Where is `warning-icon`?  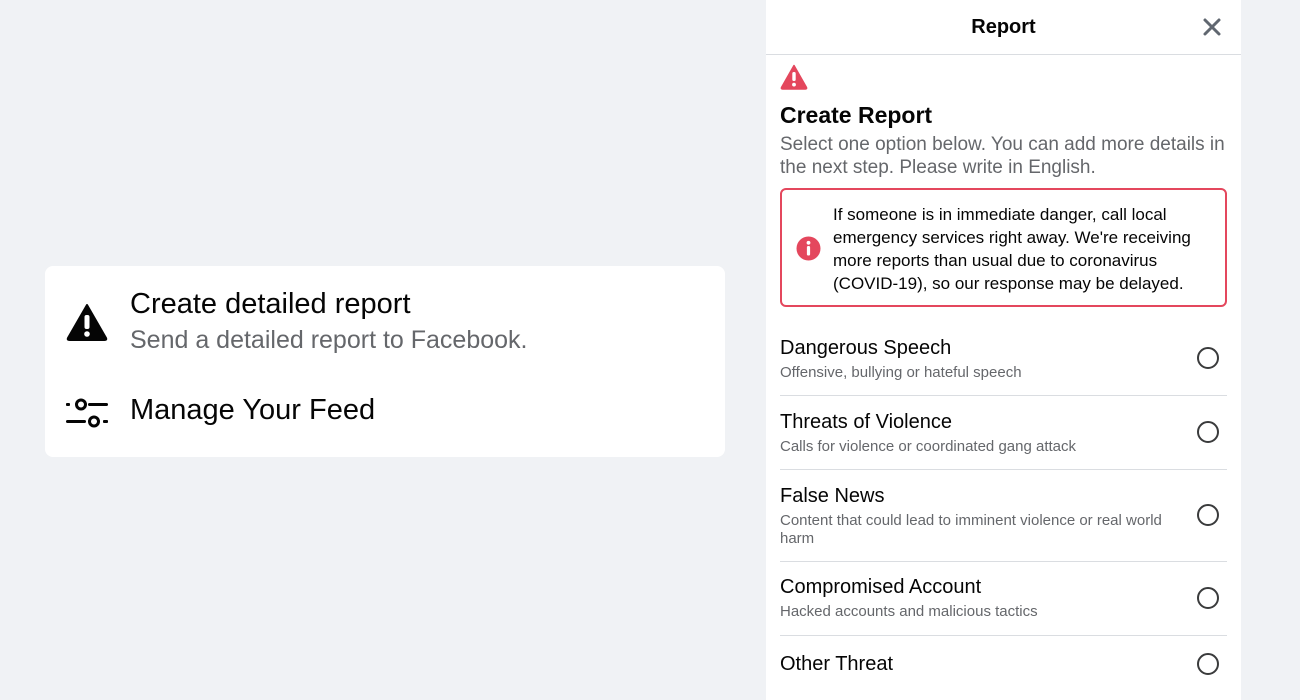
warning-icon is located at coordinates (794, 77).